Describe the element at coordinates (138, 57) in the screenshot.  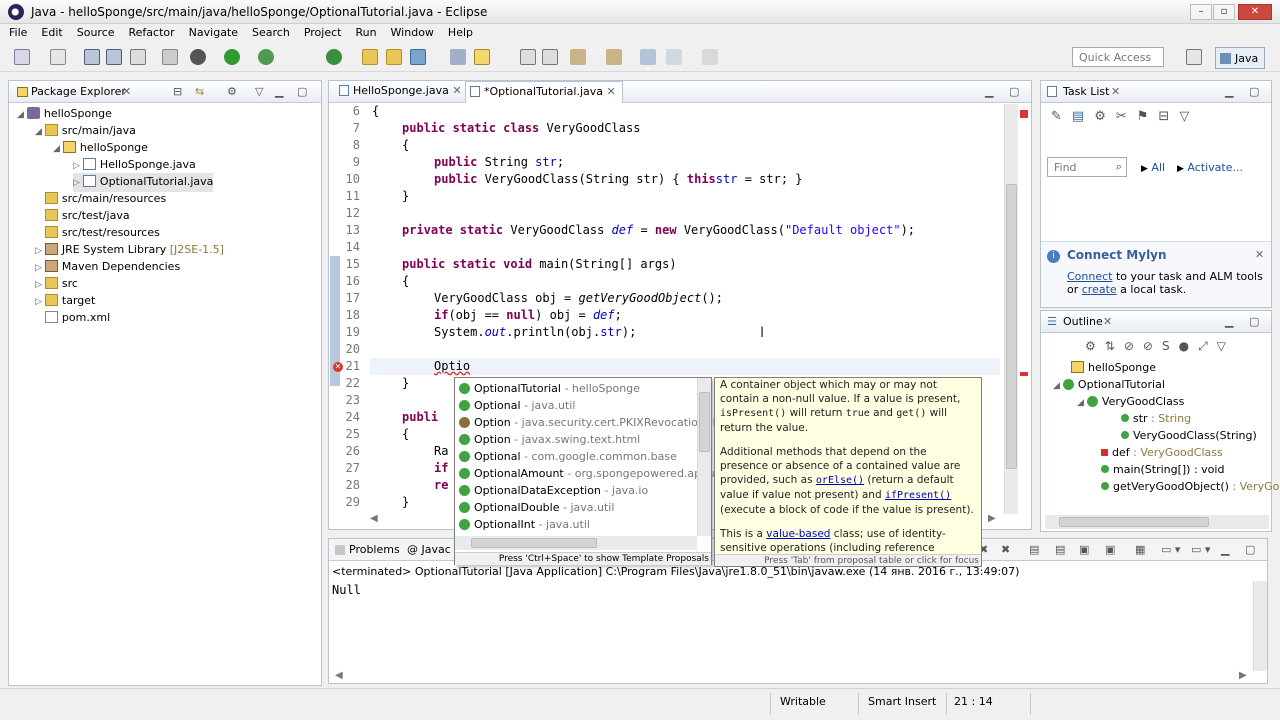
I see `print-icon` at that location.